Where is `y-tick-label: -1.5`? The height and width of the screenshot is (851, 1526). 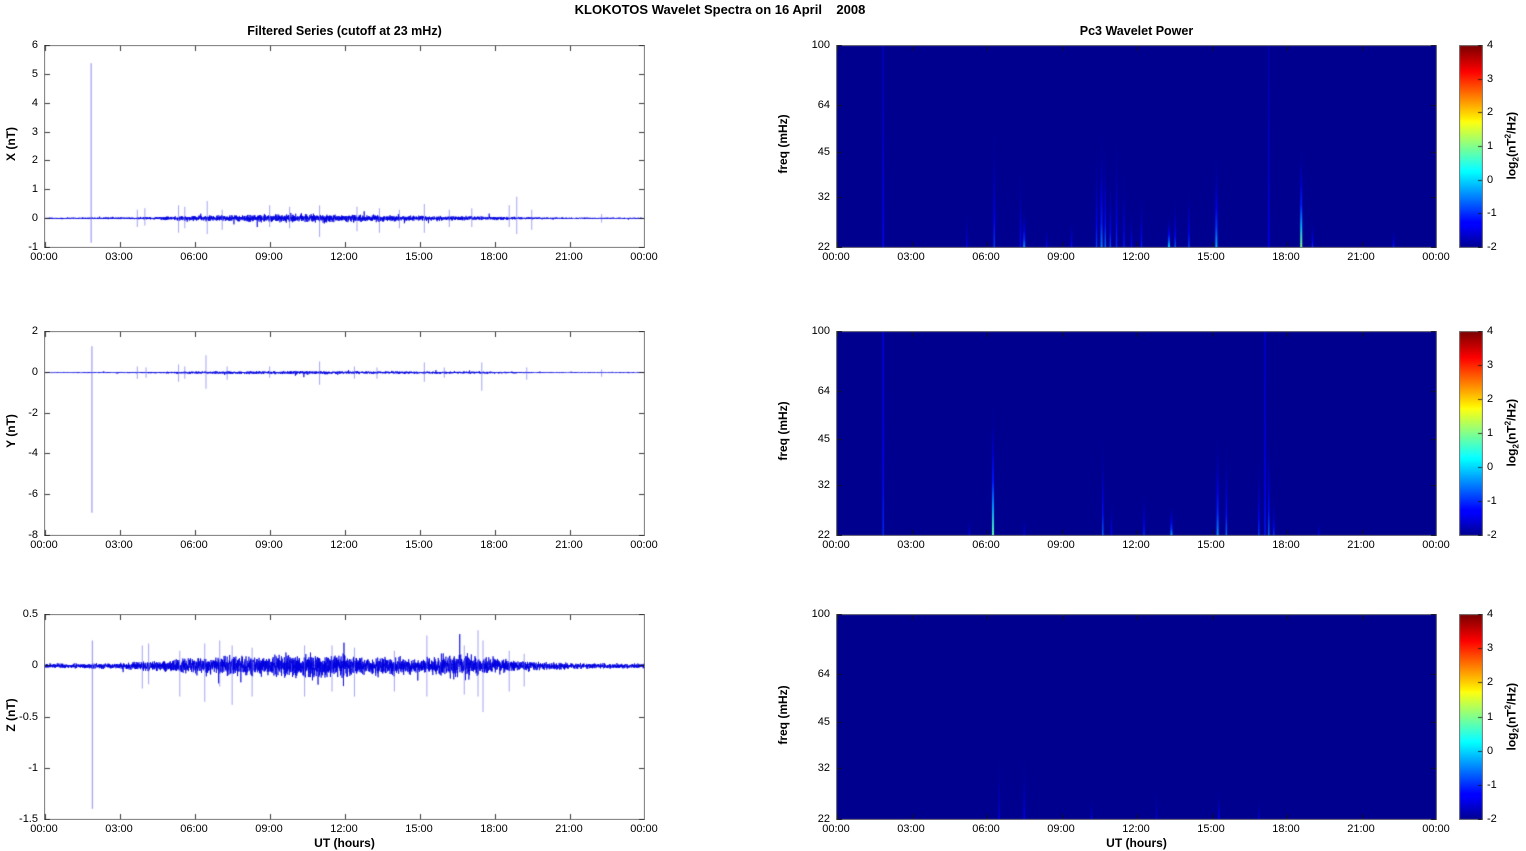
y-tick-label: -1.5 is located at coordinates (28, 819).